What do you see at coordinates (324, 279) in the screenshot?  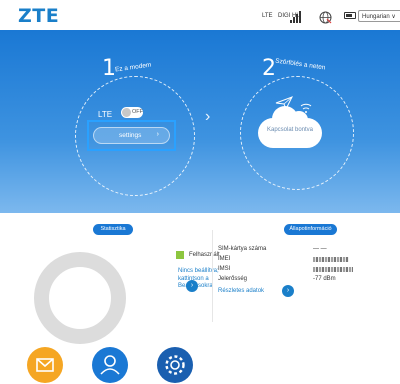 I see `signal-strength-value: -77 dBm` at bounding box center [324, 279].